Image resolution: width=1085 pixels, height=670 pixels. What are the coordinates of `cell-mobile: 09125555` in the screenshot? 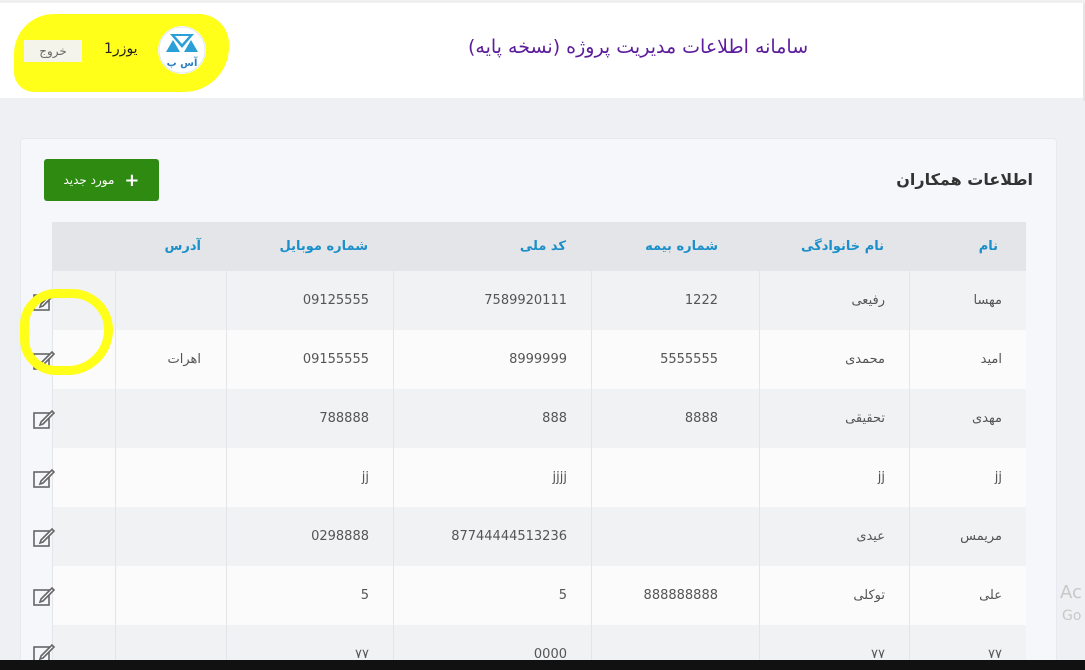 It's located at (335, 300).